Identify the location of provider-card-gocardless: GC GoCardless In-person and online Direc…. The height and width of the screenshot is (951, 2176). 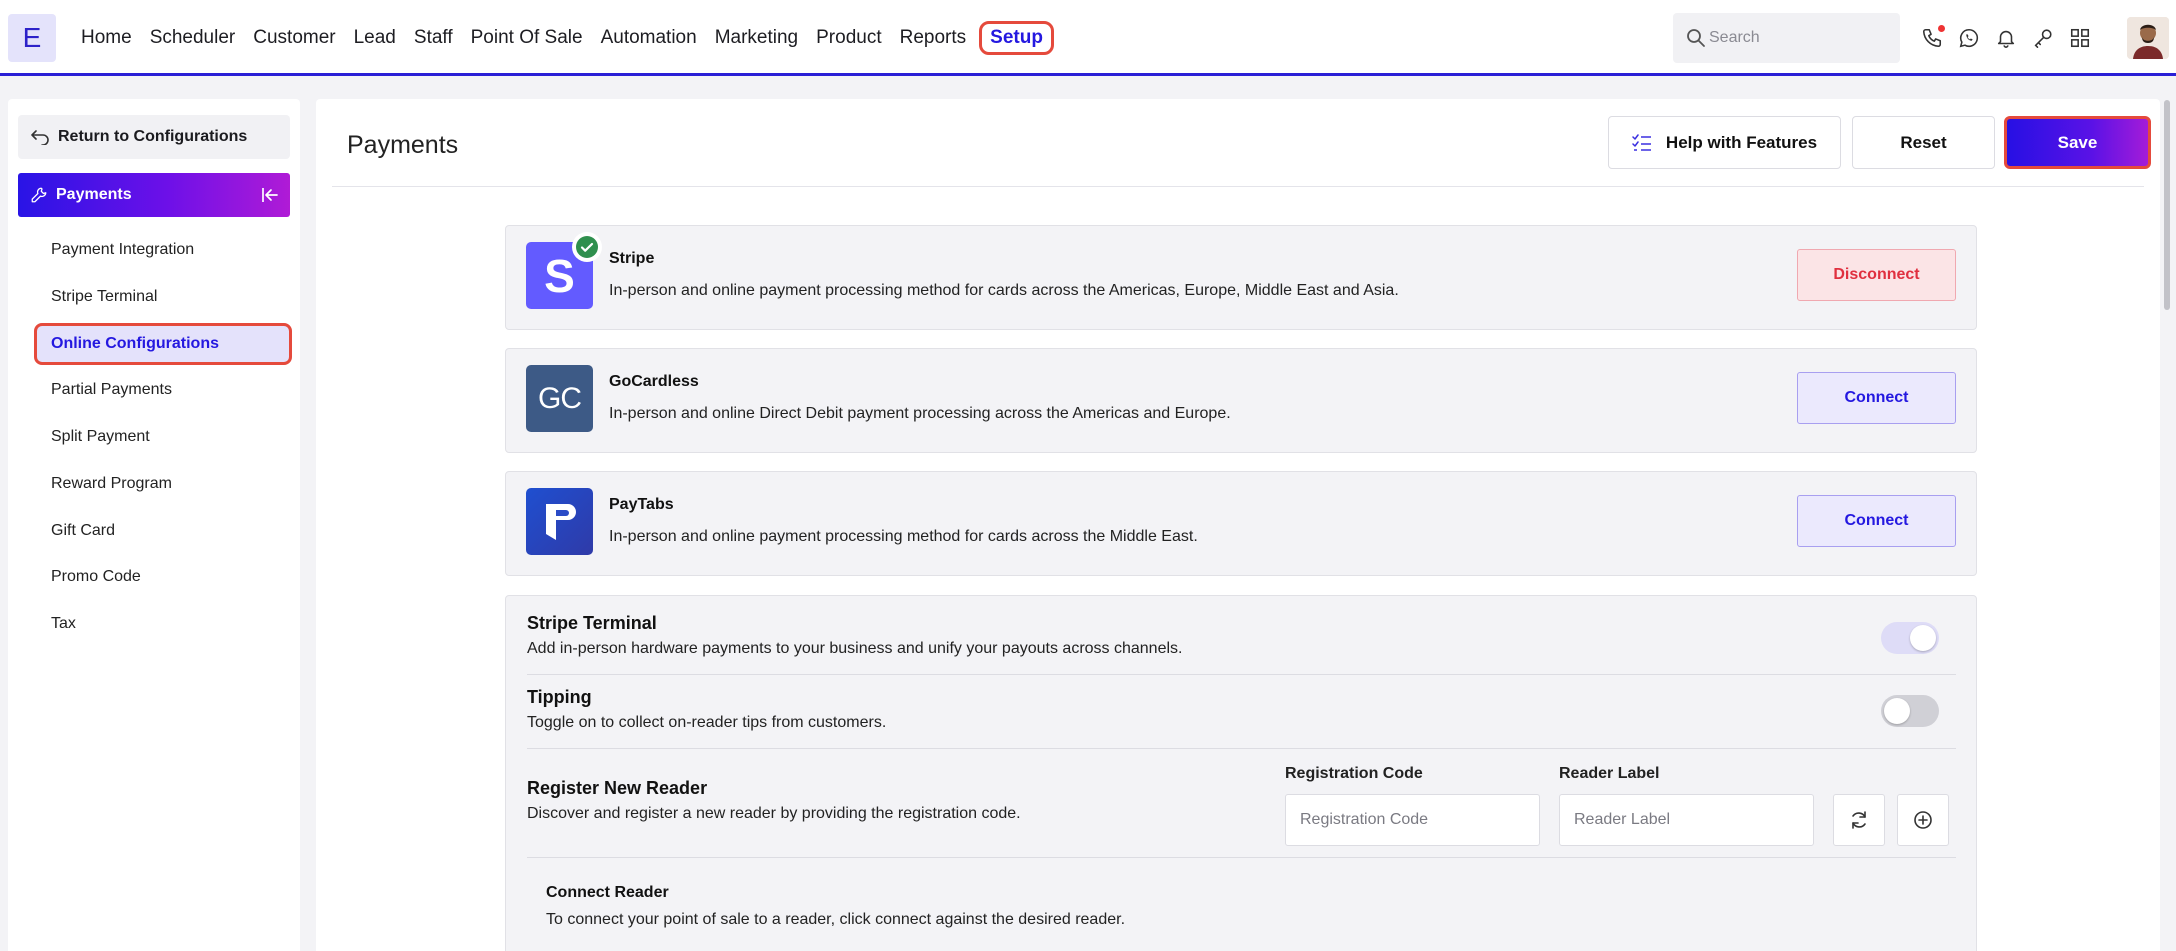
(1241, 400).